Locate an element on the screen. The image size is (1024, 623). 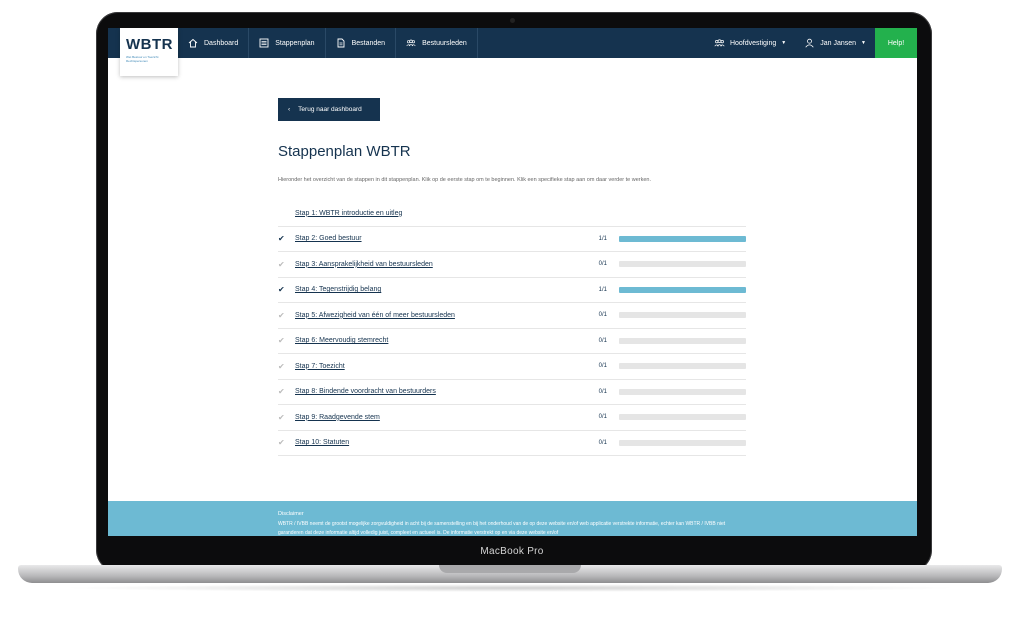
step-row: ✔ Stap 7: Toezicht 0/1 is located at coordinates (512, 367).